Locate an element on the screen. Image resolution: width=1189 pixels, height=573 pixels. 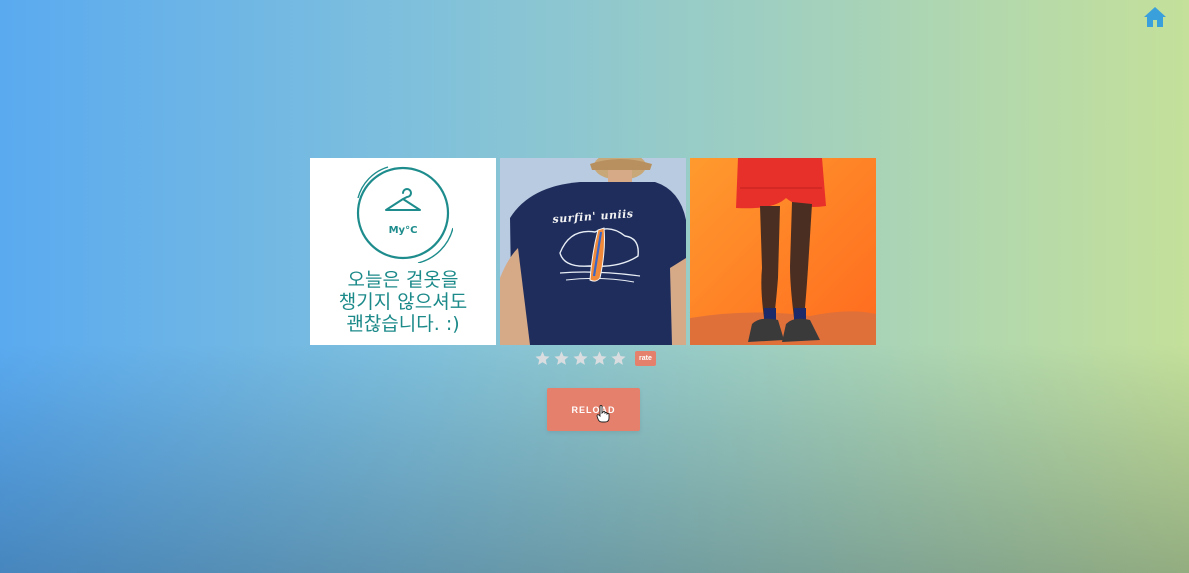
weather-message-card: My°C 오늘은 겉옷을 챙기지 않으셔도 괜찮습니다. :) is located at coordinates (403, 251).